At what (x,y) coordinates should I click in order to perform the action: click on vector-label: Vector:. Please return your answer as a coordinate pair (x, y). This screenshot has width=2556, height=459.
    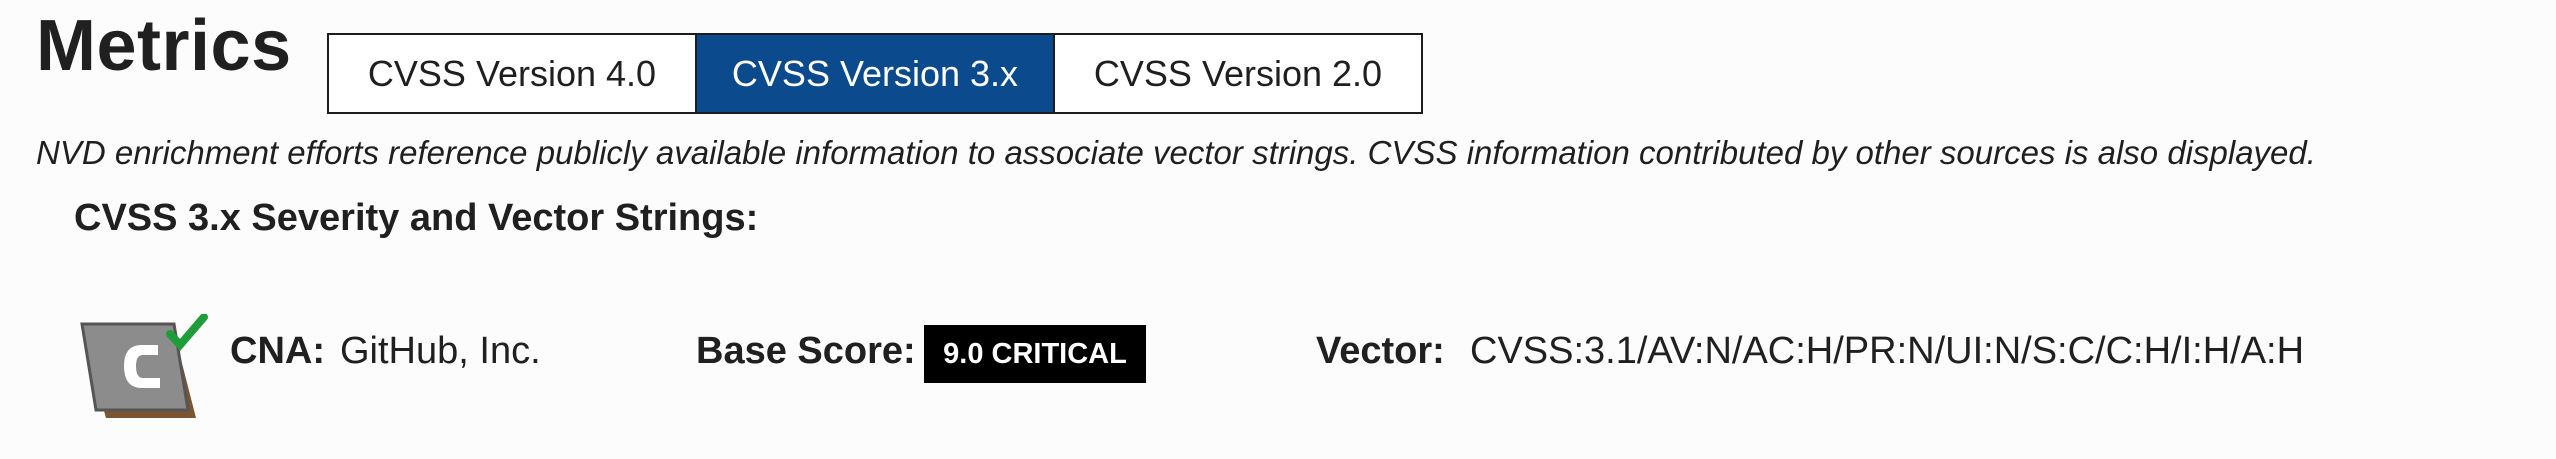
    Looking at the image, I should click on (1380, 351).